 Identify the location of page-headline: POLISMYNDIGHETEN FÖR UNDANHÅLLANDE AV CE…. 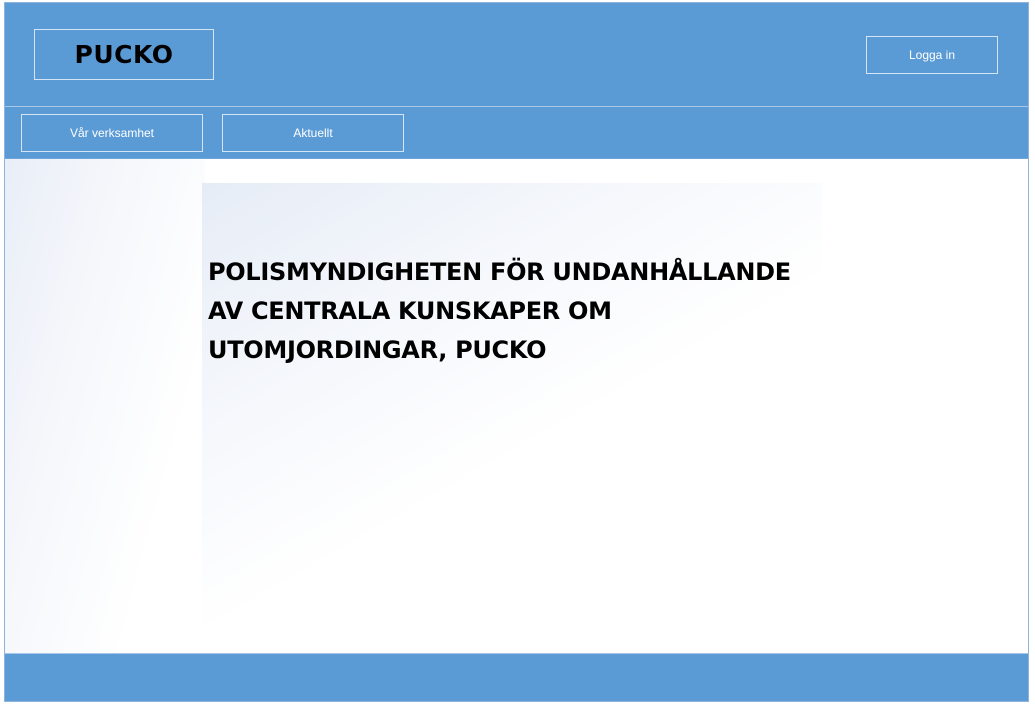
(528, 311).